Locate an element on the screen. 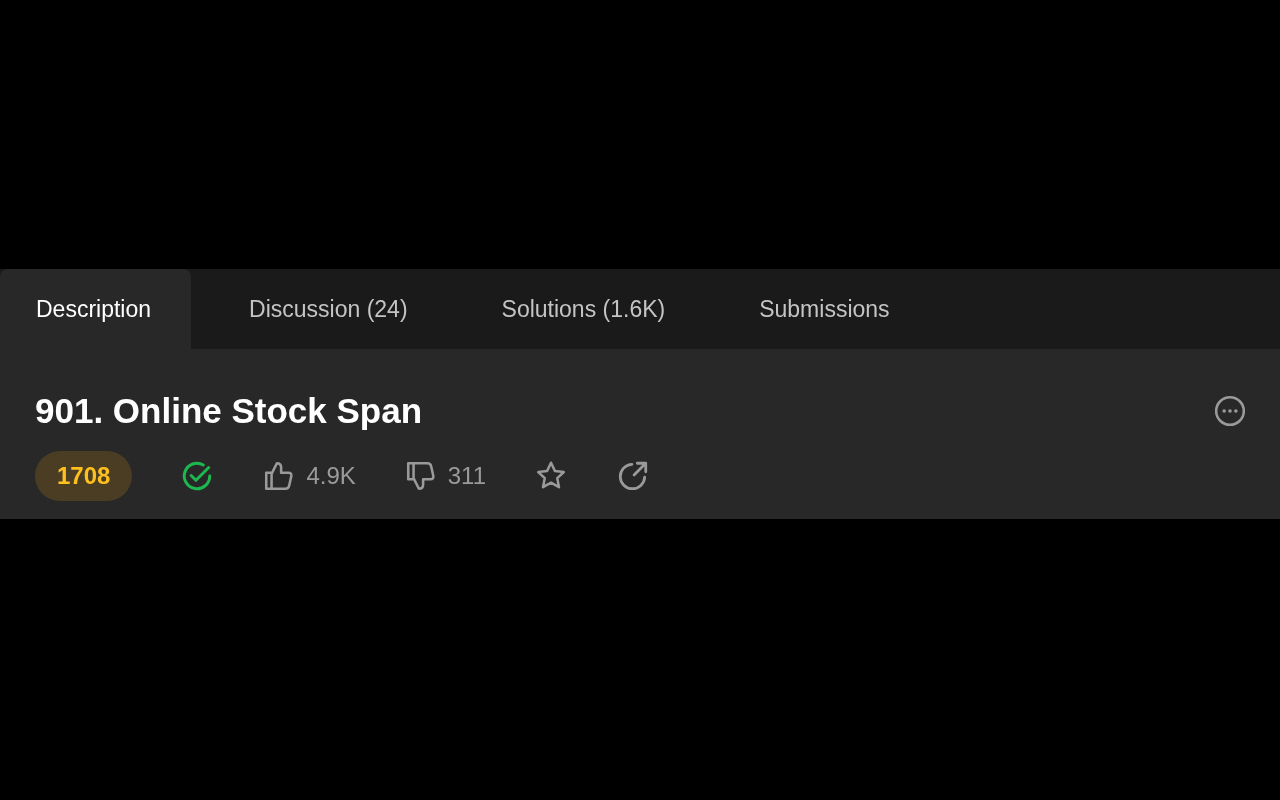 This screenshot has height=800, width=1280. tab: Submissions is located at coordinates (824, 309).